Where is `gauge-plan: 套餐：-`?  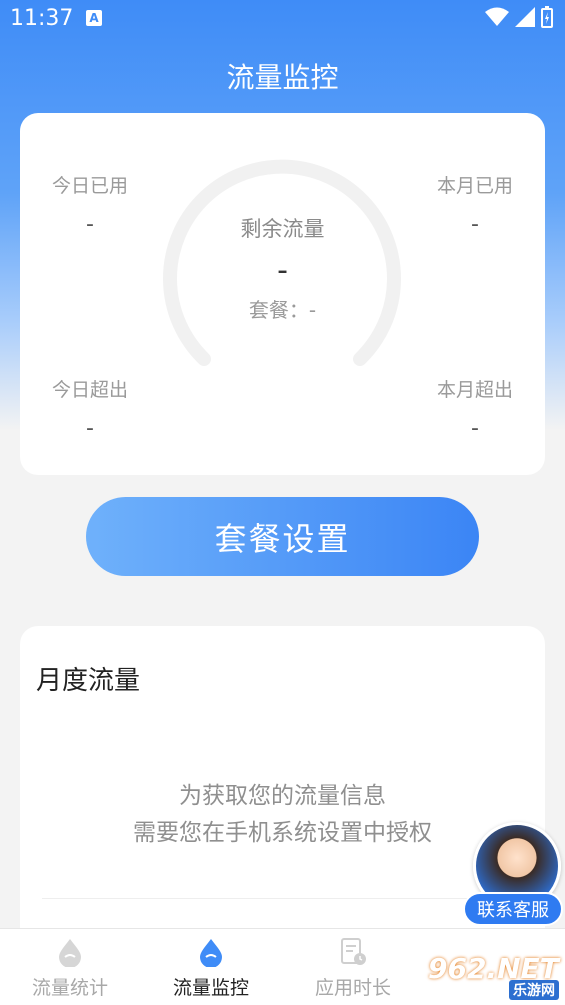
gauge-plan: 套餐：- is located at coordinates (282, 310).